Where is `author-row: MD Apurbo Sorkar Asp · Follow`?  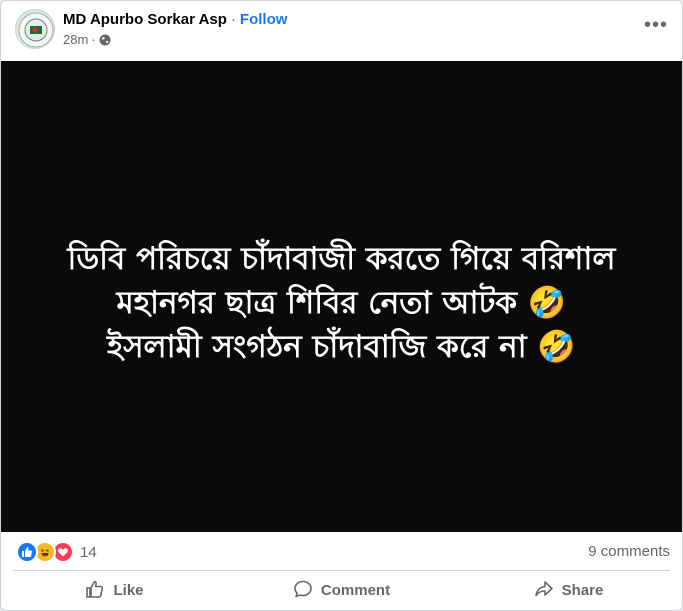
author-row: MD Apurbo Sorkar Asp · Follow is located at coordinates (175, 20).